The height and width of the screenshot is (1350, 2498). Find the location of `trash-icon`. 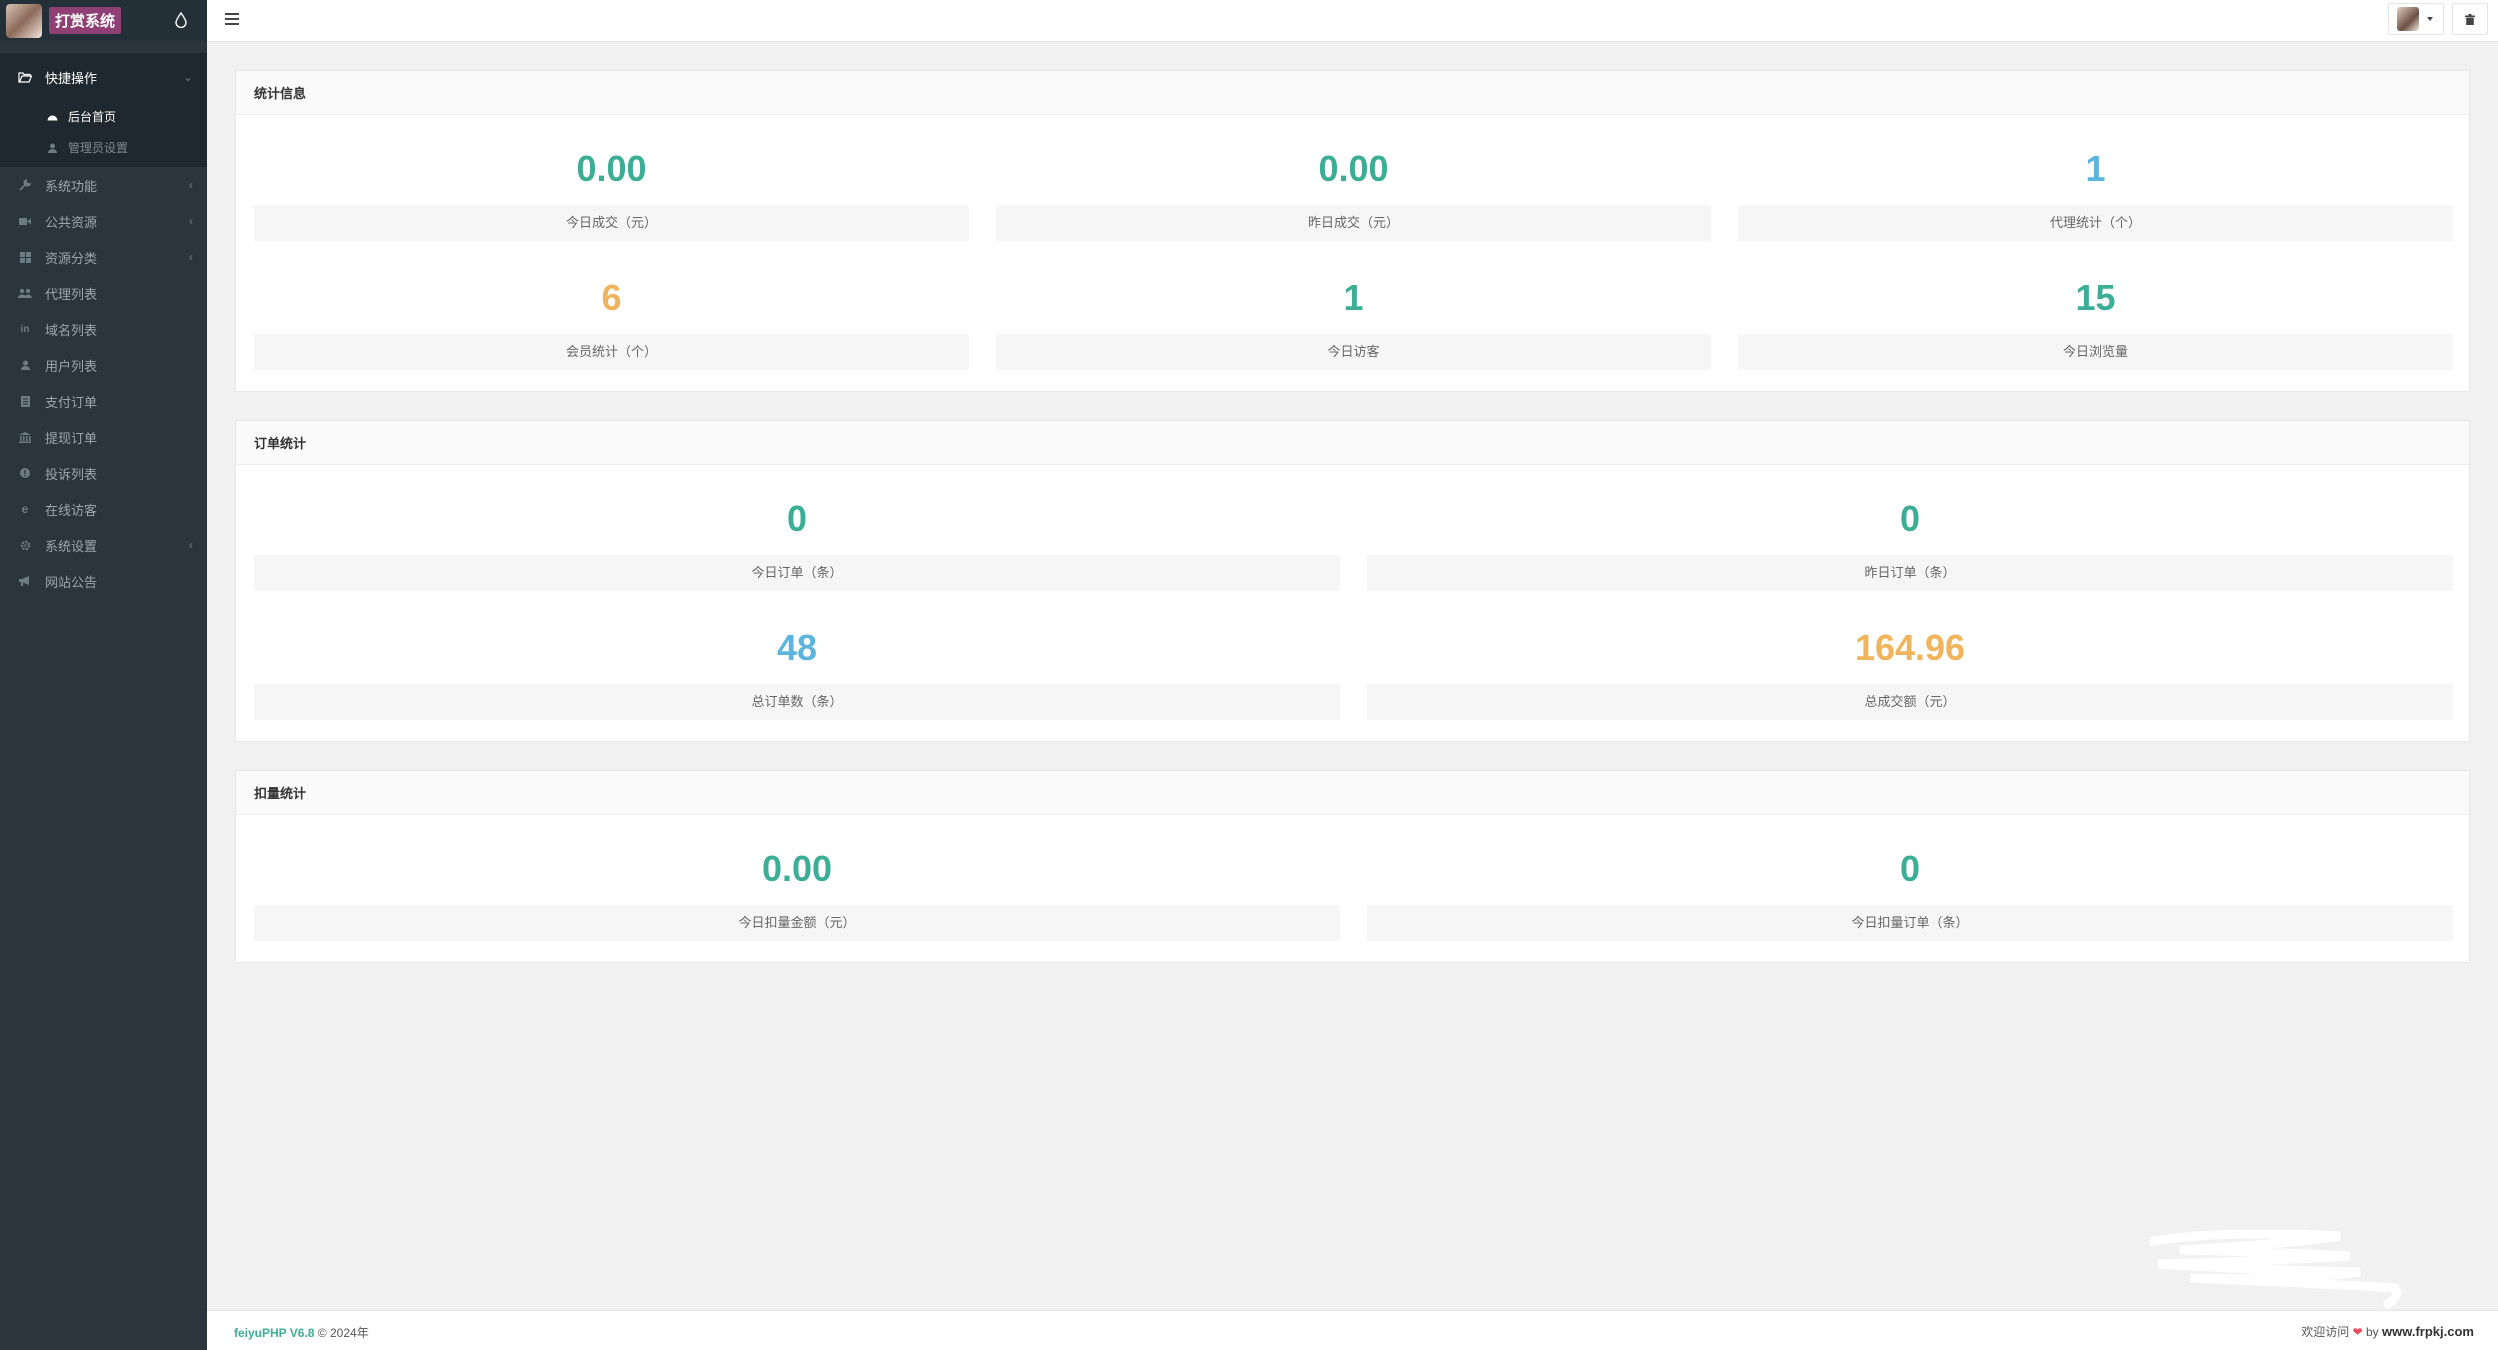

trash-icon is located at coordinates (2470, 19).